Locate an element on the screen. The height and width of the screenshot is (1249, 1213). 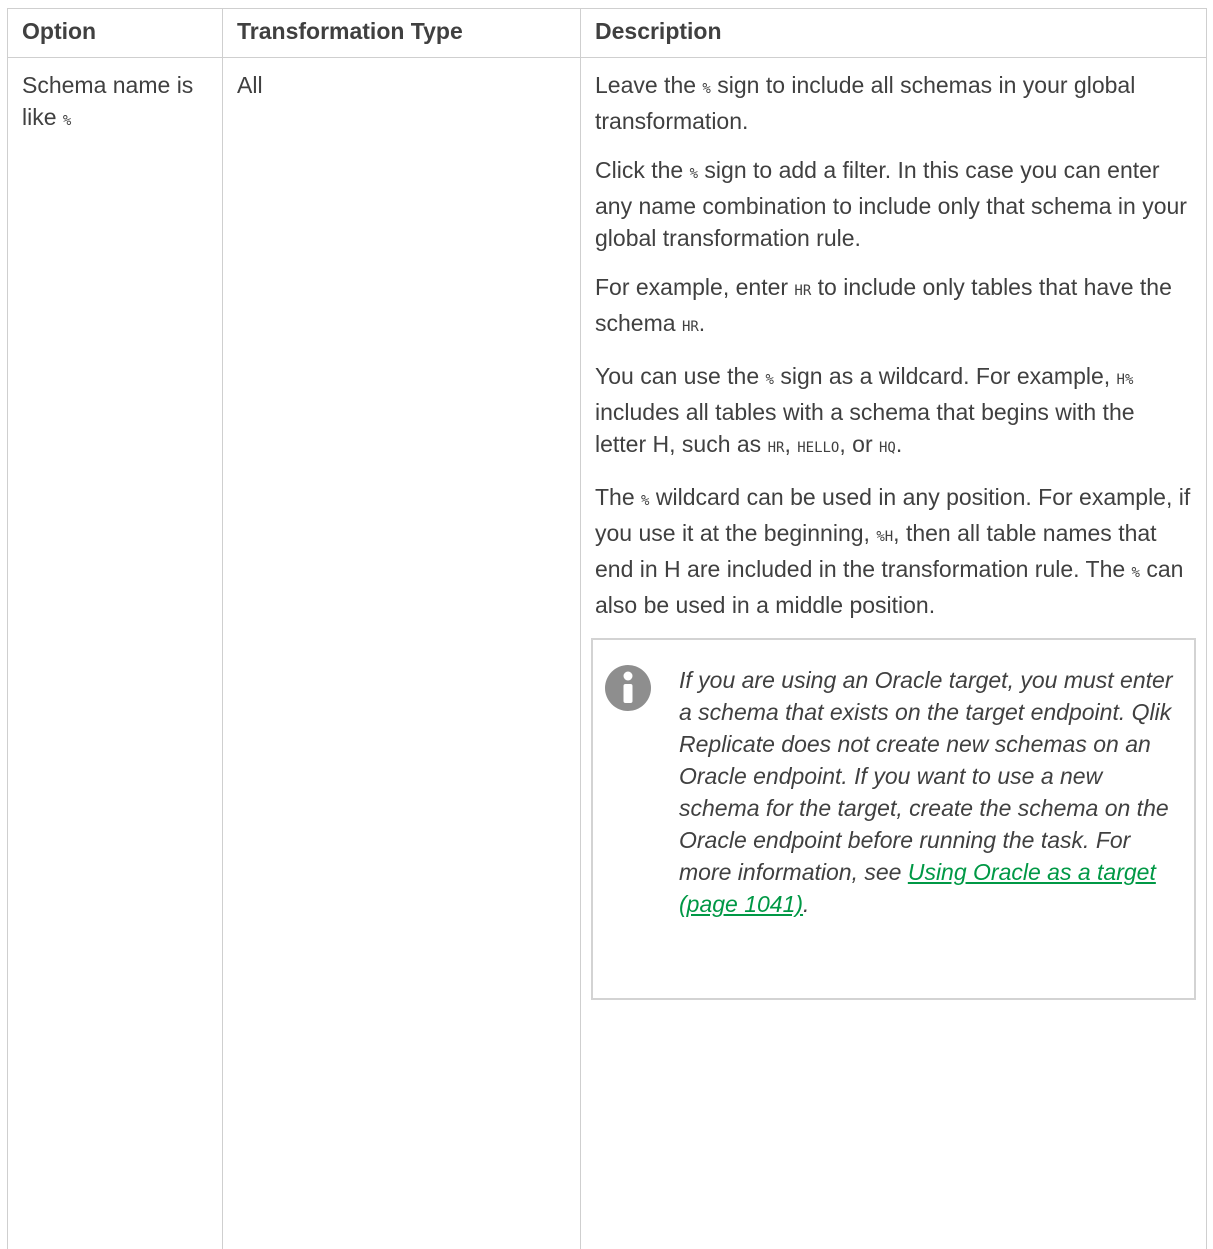
paragraph-text: , or is located at coordinates (859, 444).